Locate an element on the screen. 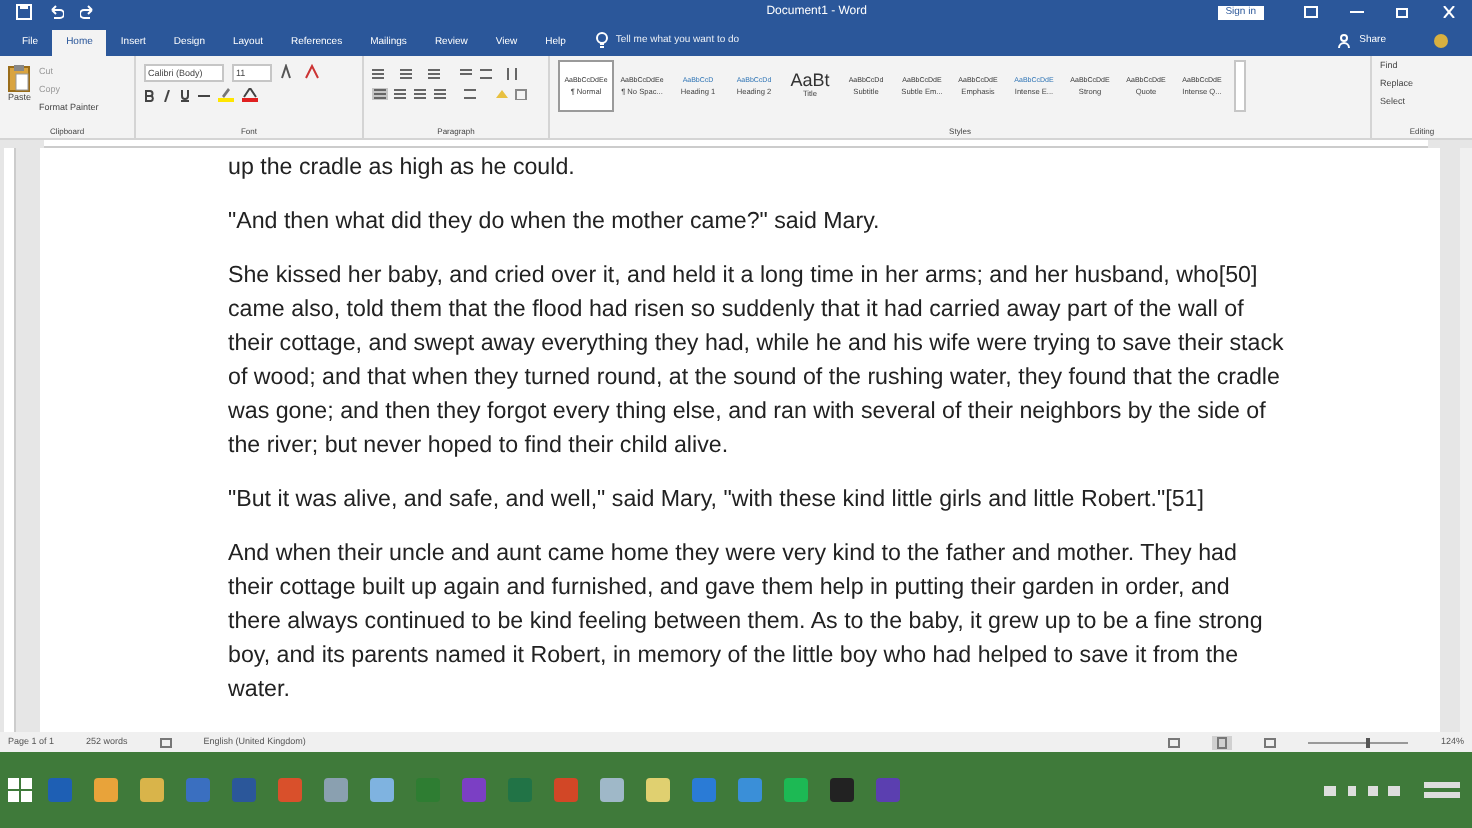 The width and height of the screenshot is (1472, 828). redo-icon is located at coordinates (88, 12).